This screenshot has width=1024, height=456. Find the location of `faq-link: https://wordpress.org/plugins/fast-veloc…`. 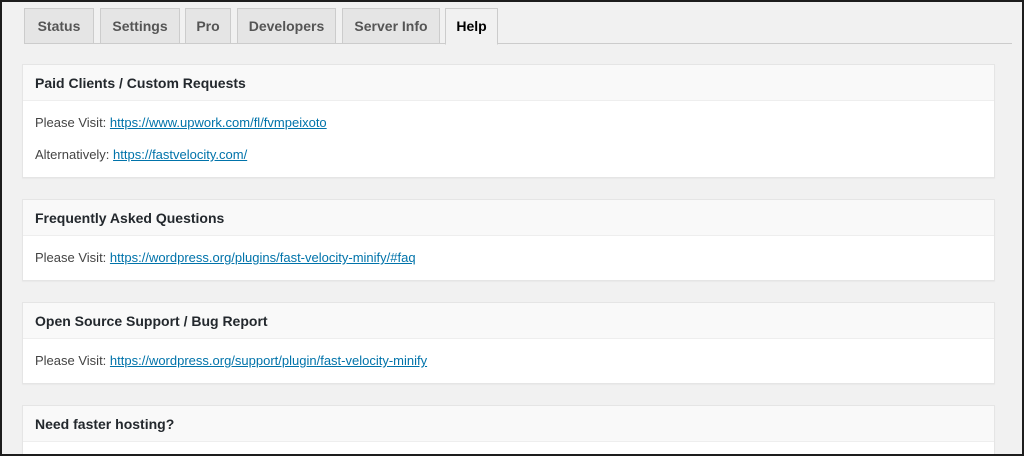

faq-link: https://wordpress.org/plugins/fast-veloc… is located at coordinates (263, 257).